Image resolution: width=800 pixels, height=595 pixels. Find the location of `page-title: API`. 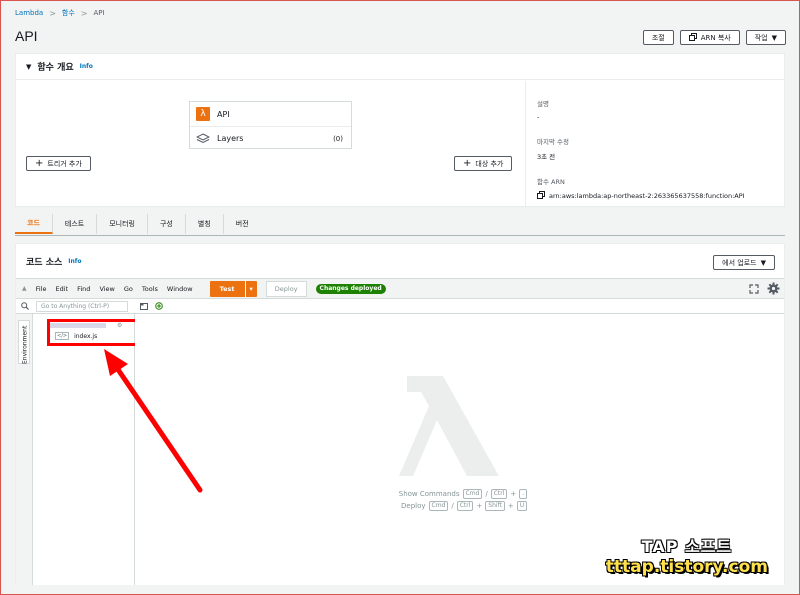

page-title: API is located at coordinates (26, 36).